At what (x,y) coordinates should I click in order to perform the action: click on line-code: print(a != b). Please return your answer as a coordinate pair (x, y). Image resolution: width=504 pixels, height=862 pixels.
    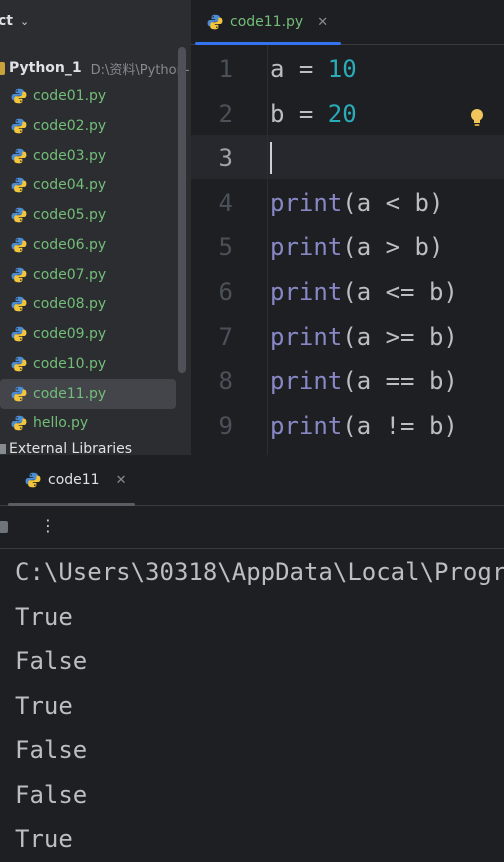
    Looking at the image, I should click on (364, 426).